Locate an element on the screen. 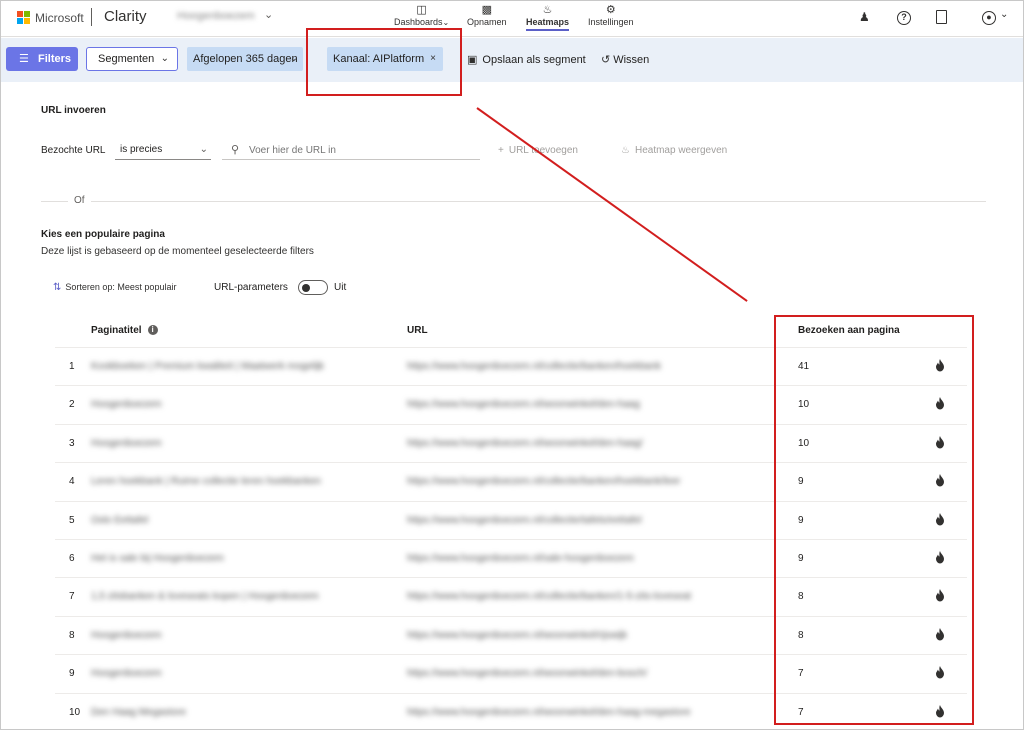 This screenshot has height=730, width=1024. sort-button: ⇅ Sorteren op: Meest populair is located at coordinates (114, 287).